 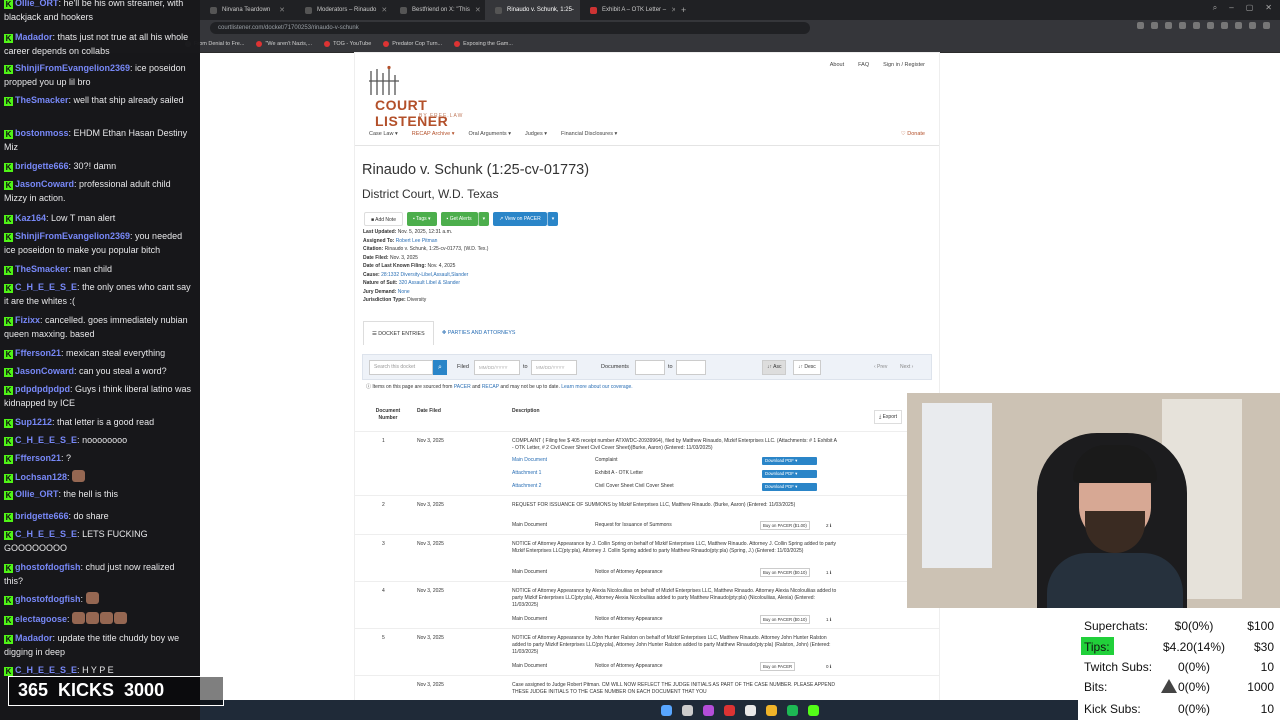 What do you see at coordinates (888, 417) in the screenshot?
I see `export-button: ⤓ Export` at bounding box center [888, 417].